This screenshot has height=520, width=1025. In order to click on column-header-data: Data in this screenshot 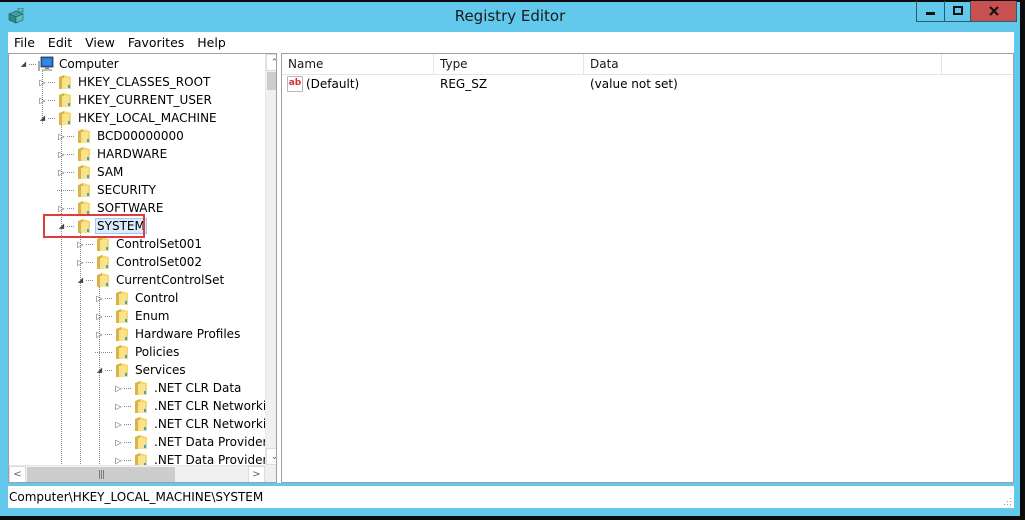, I will do `click(763, 64)`.